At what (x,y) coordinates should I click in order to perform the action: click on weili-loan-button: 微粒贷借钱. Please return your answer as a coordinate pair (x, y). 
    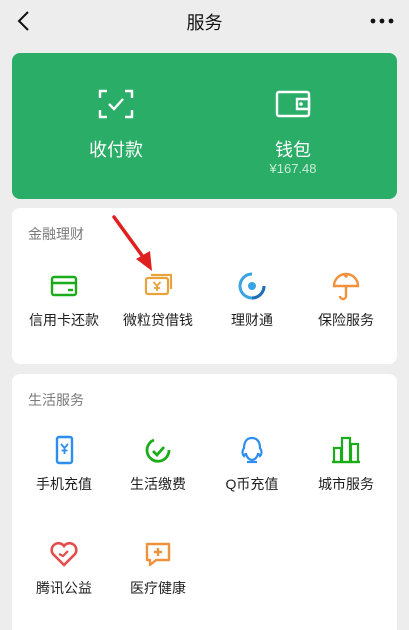
    Looking at the image, I should click on (158, 306).